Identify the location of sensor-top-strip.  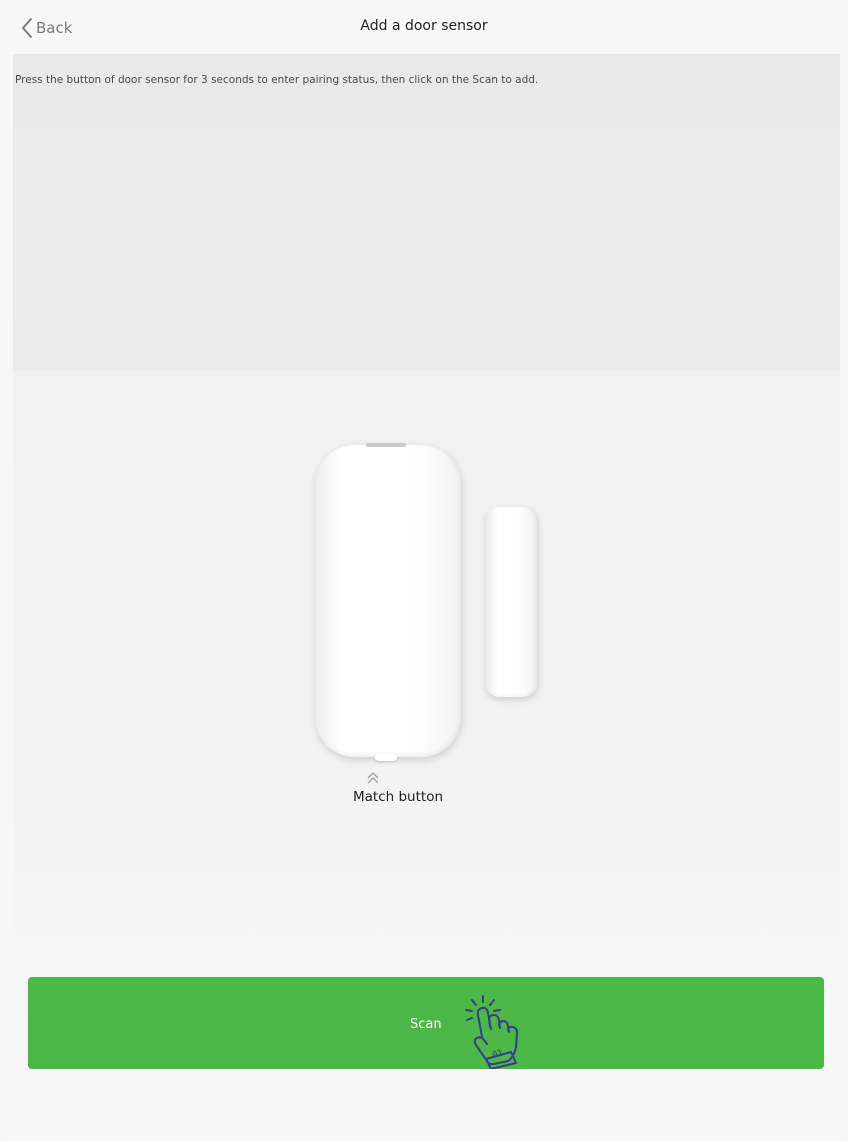
(386, 445).